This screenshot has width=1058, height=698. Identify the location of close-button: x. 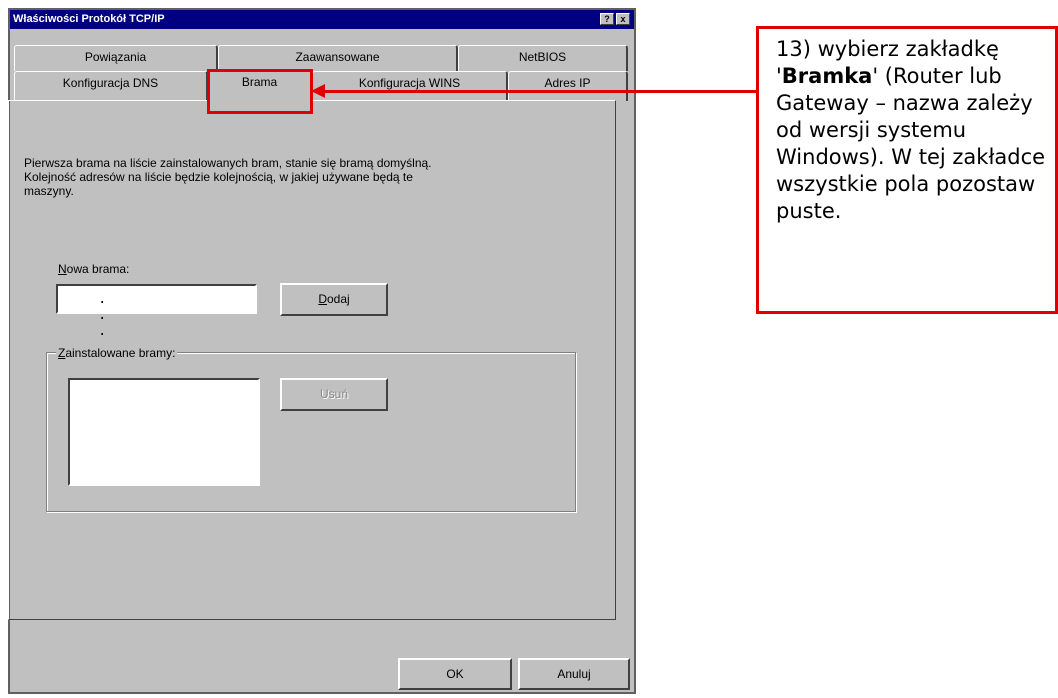
(623, 19).